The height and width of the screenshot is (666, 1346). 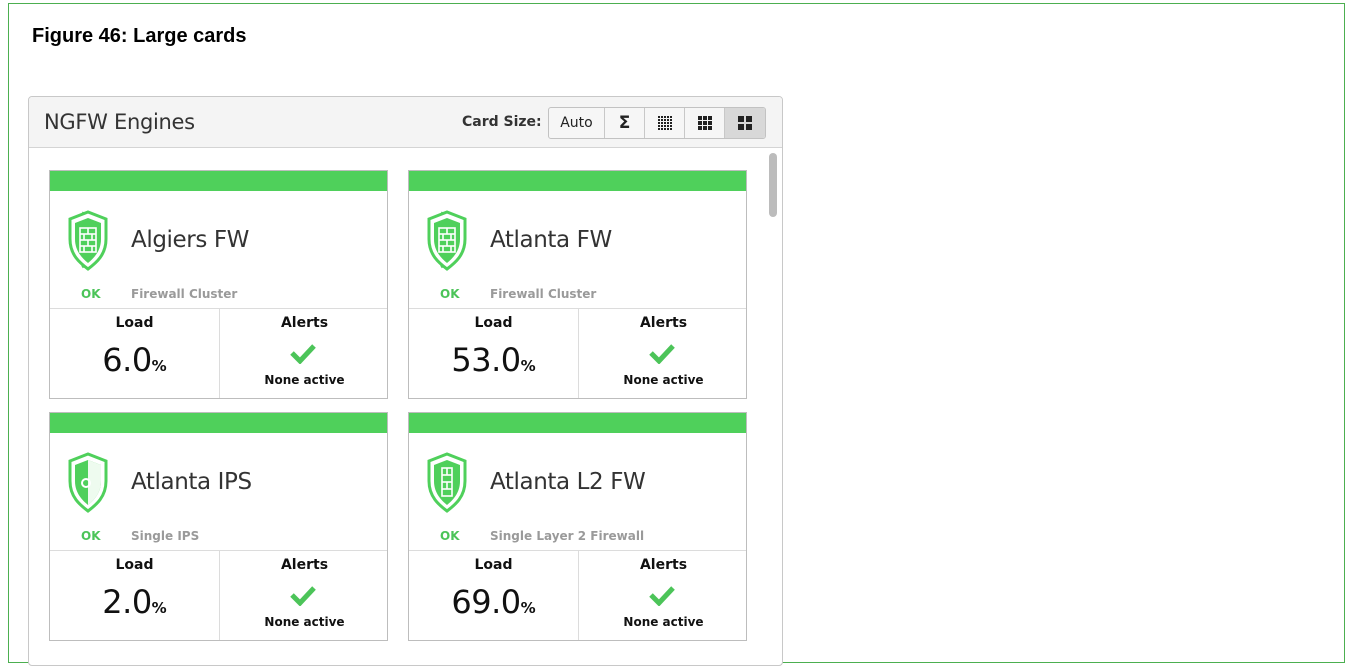 What do you see at coordinates (139, 36) in the screenshot?
I see `figure-caption: Figure 46: Large cards` at bounding box center [139, 36].